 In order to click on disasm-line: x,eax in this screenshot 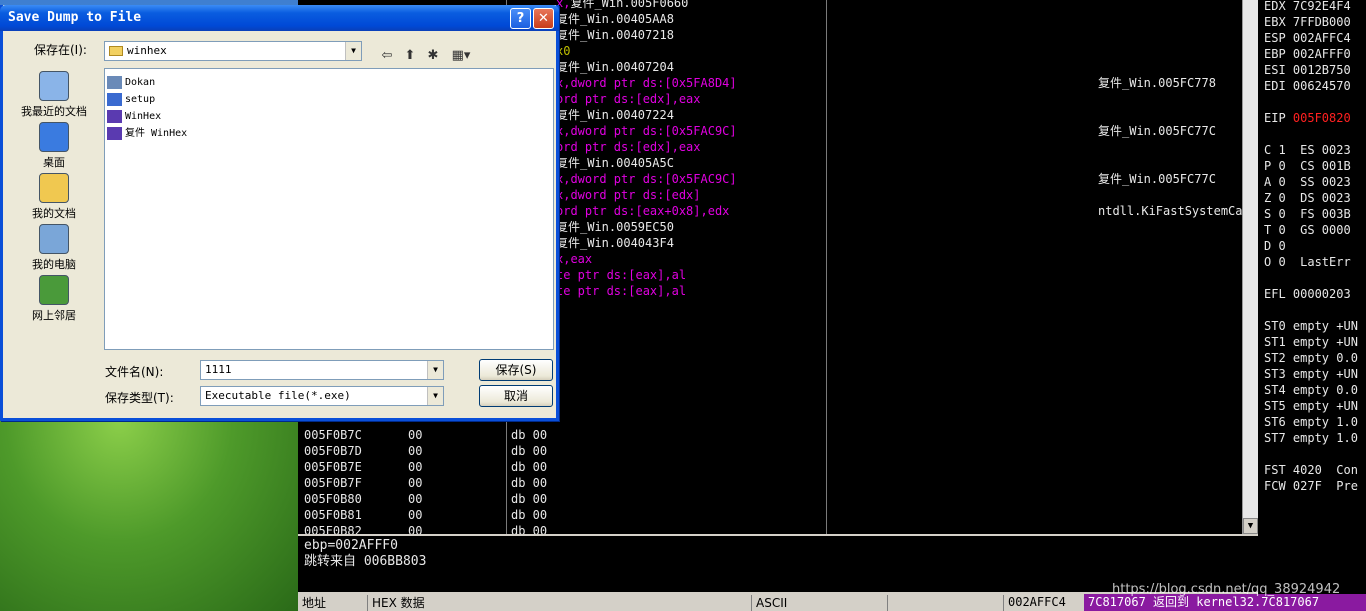, I will do `click(574, 259)`.